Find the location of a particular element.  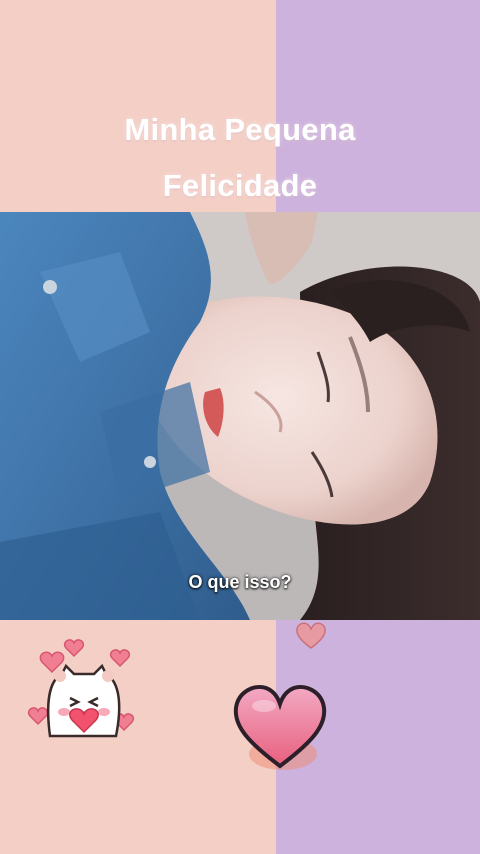

cat-with-hearts-icon is located at coordinates (81, 688).